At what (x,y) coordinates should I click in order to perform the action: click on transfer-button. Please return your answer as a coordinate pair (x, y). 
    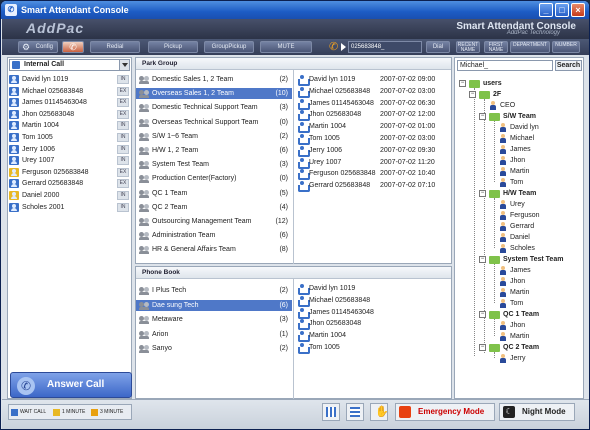
    Looking at the image, I should click on (331, 412).